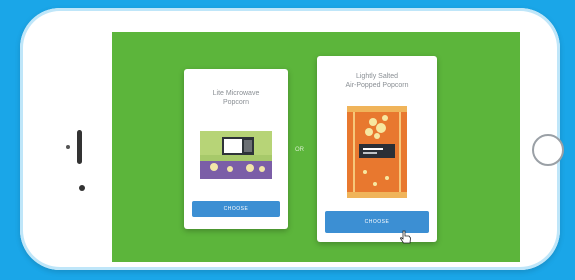 Image resolution: width=575 pixels, height=280 pixels. What do you see at coordinates (377, 222) in the screenshot?
I see `choose-button-air-popped: CHOOSE` at bounding box center [377, 222].